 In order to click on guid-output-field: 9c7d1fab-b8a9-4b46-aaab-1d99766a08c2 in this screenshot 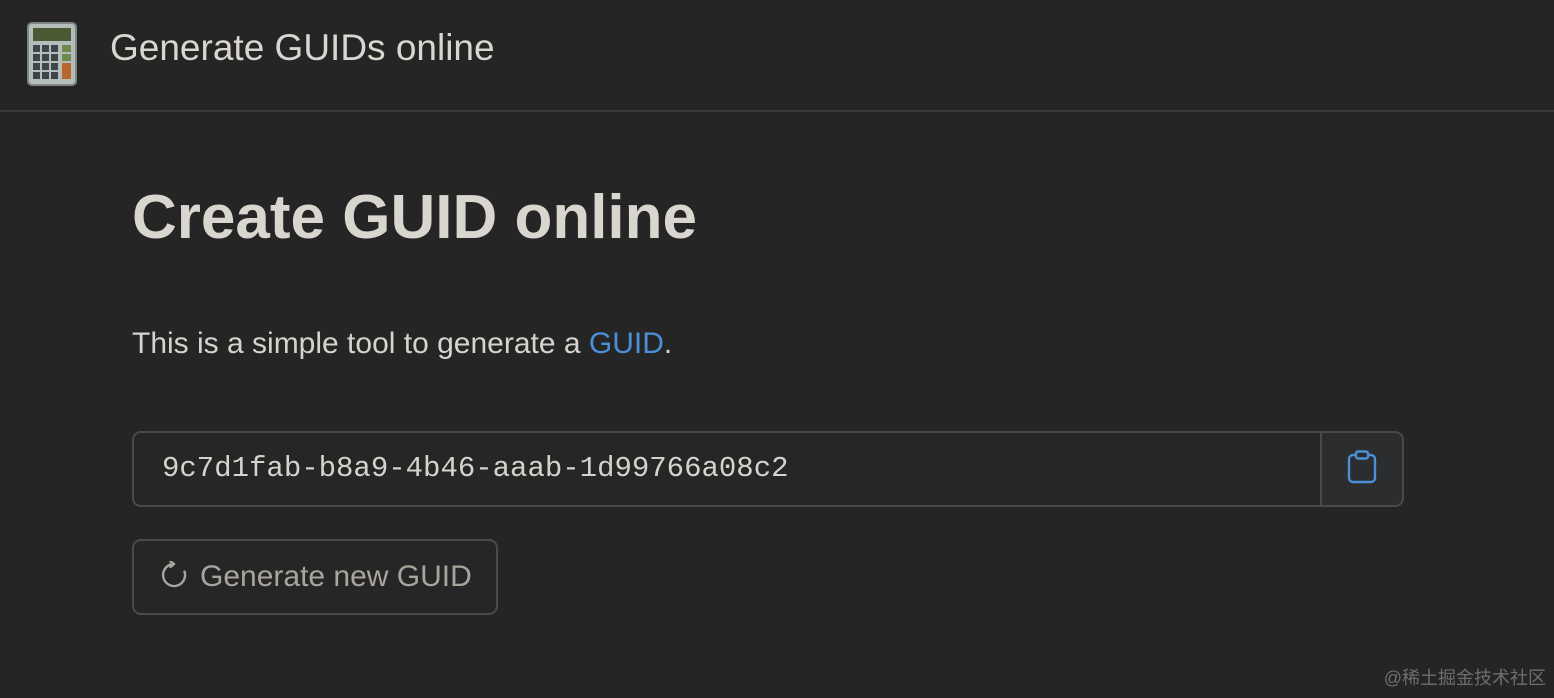, I will do `click(728, 469)`.